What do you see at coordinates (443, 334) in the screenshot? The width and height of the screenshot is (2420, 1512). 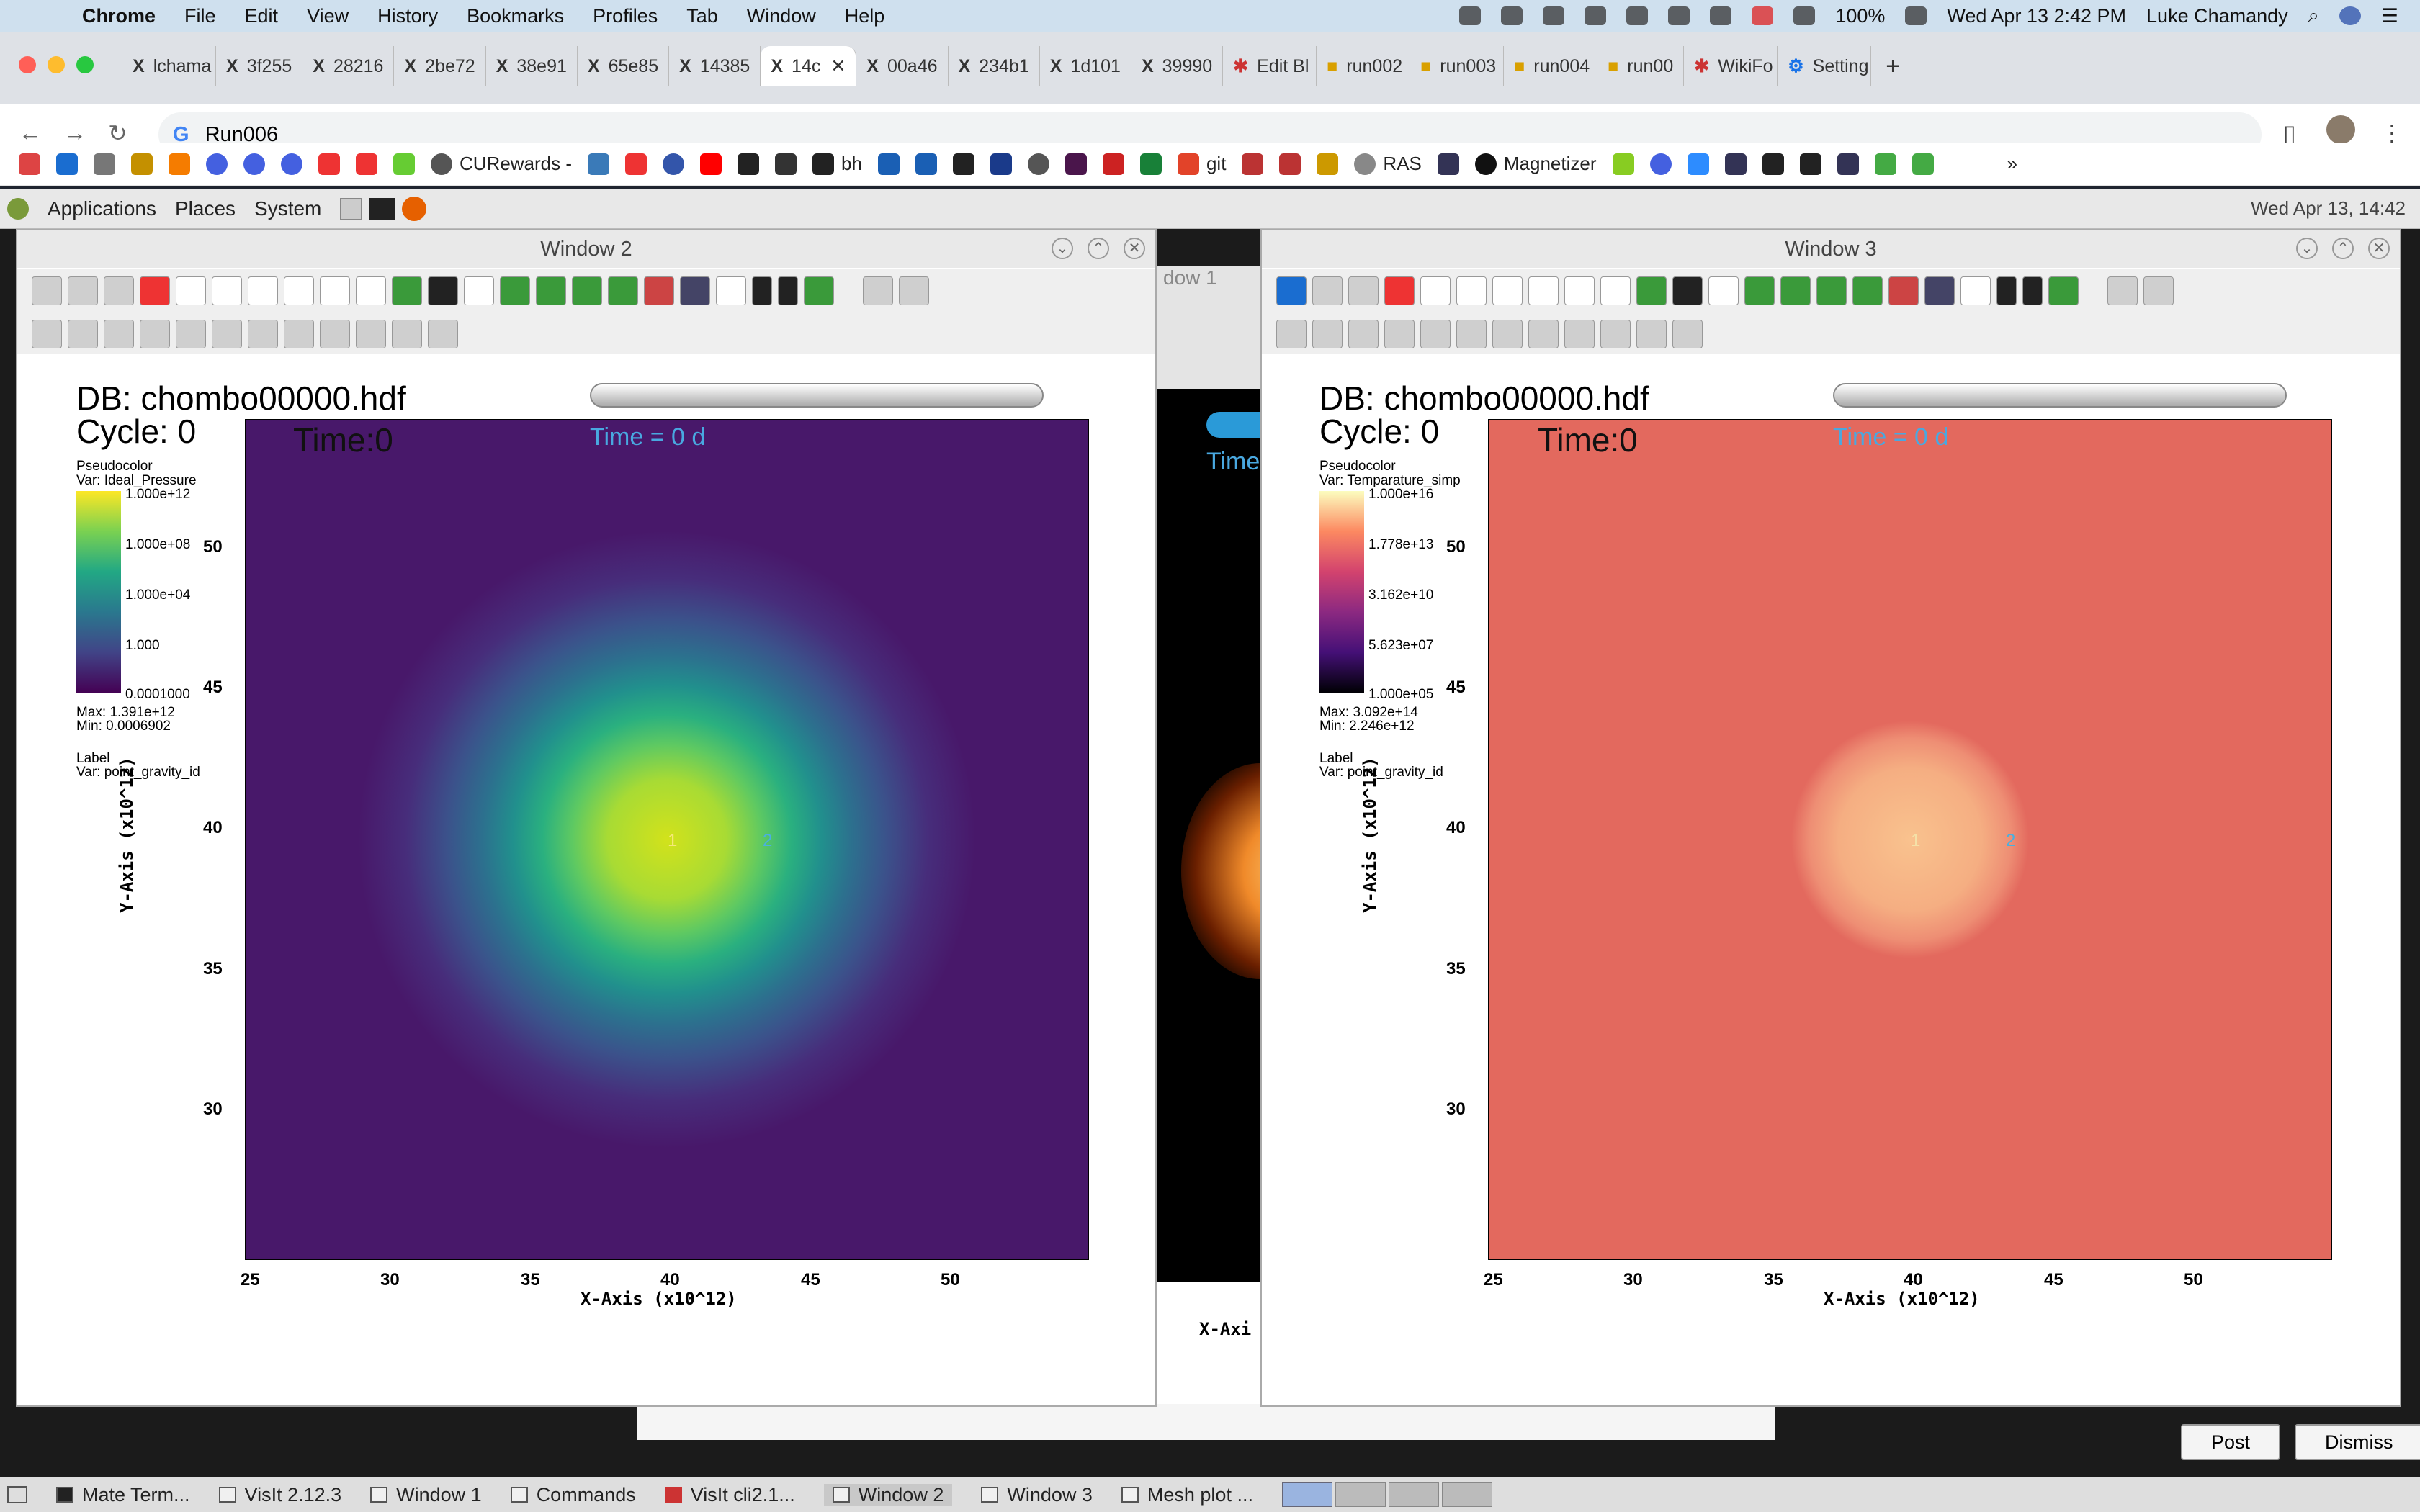 I see `axis-tool-icon` at bounding box center [443, 334].